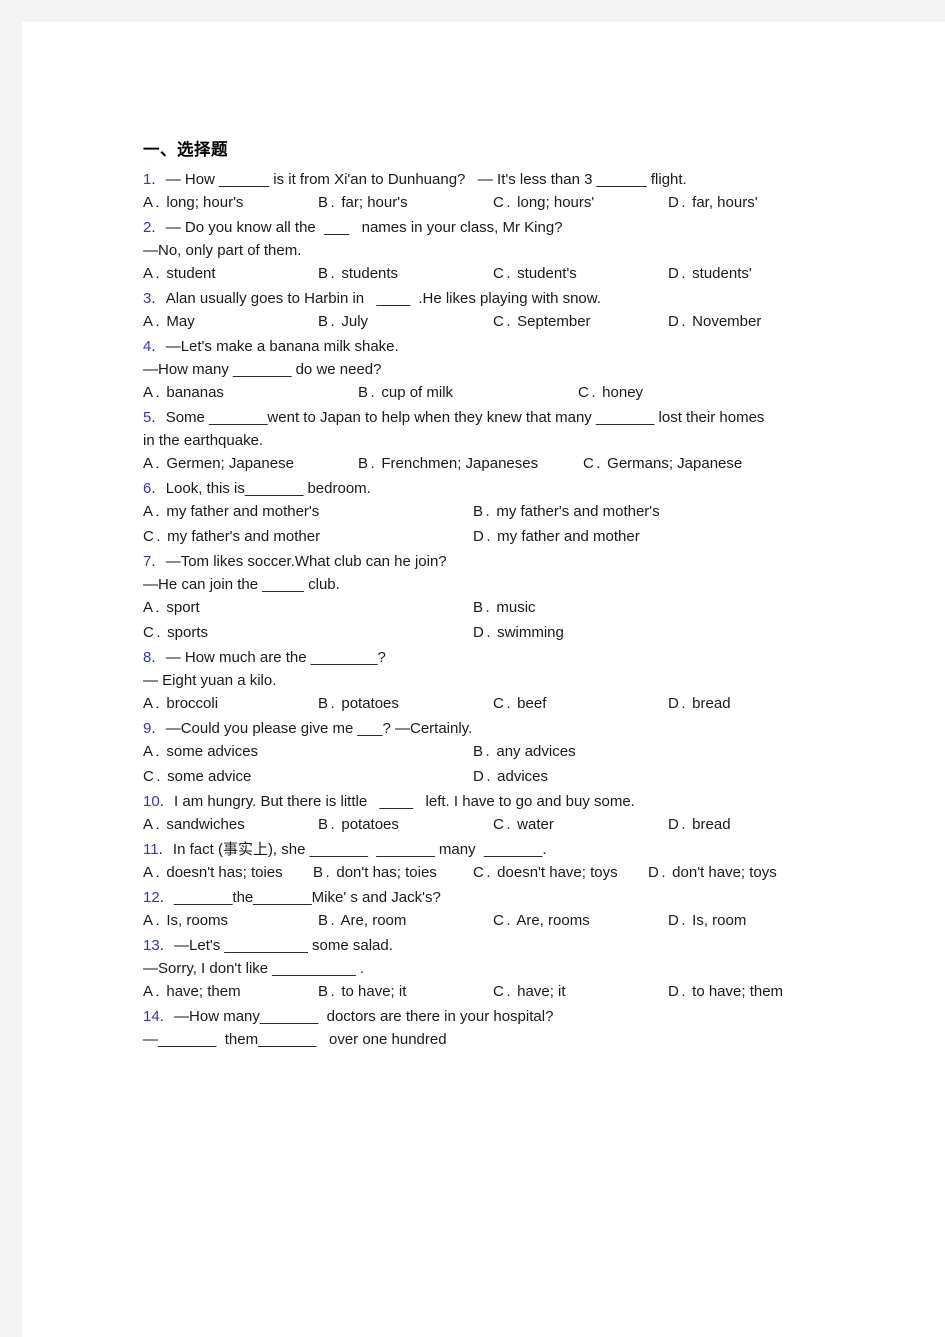  What do you see at coordinates (545, 273) in the screenshot?
I see `option-text: student's` at bounding box center [545, 273].